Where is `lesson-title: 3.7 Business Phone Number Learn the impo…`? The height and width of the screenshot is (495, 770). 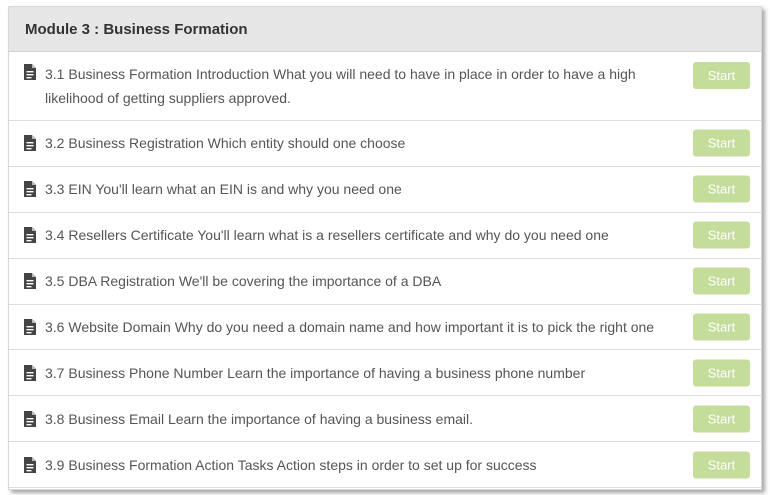
lesson-title: 3.7 Business Phone Number Learn the impo… is located at coordinates (315, 372).